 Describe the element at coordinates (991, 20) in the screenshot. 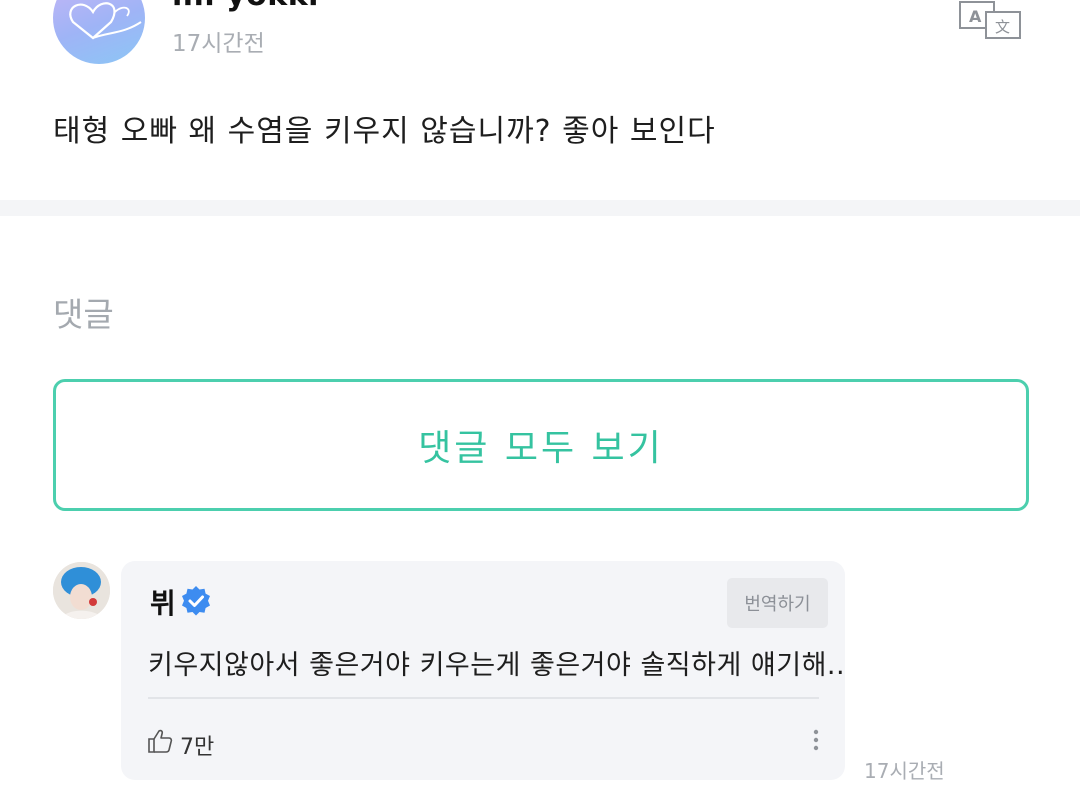

I see `translate-icon: A 文` at that location.